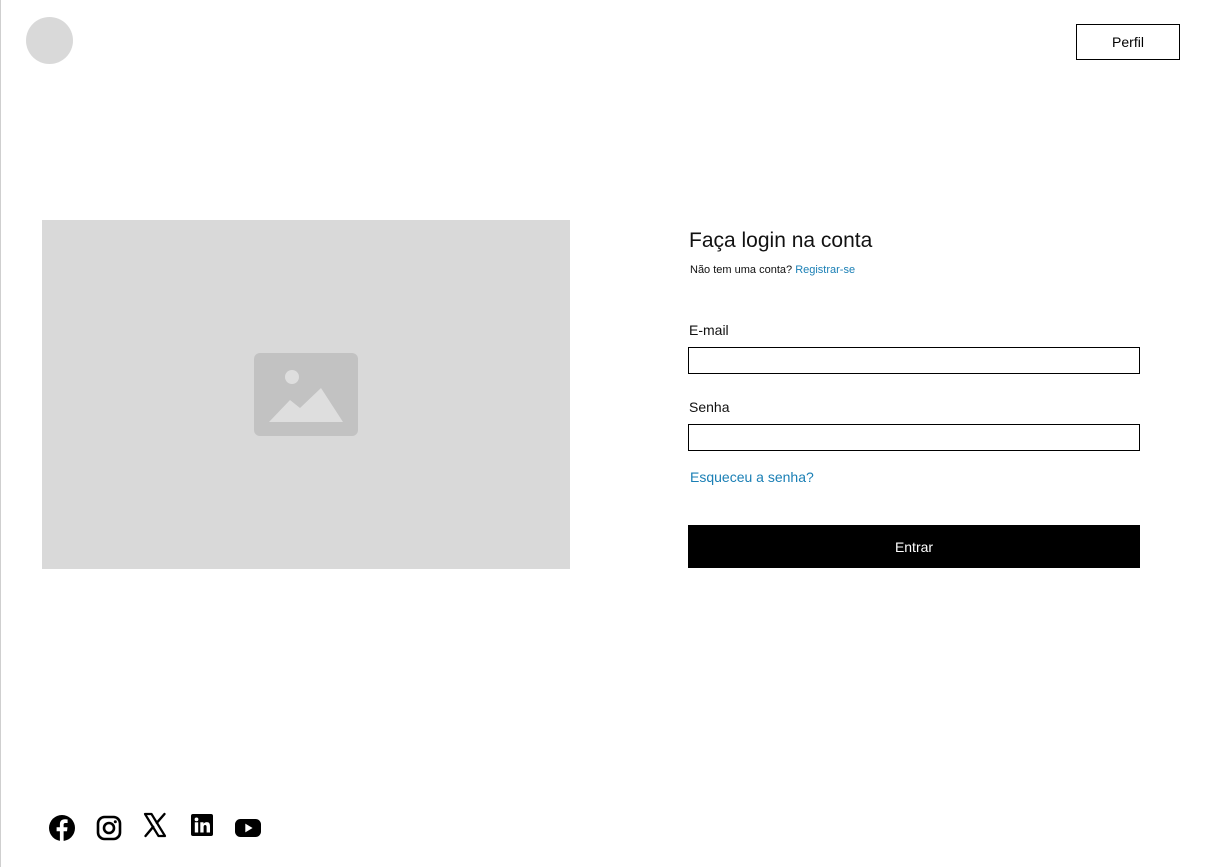  Describe the element at coordinates (781, 240) in the screenshot. I see `login-title: Faça login na conta` at that location.